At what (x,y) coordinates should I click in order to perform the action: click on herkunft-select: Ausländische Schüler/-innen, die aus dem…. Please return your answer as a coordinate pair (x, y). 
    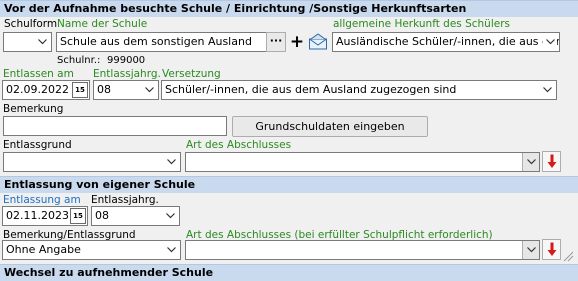
    Looking at the image, I should click on (446, 42).